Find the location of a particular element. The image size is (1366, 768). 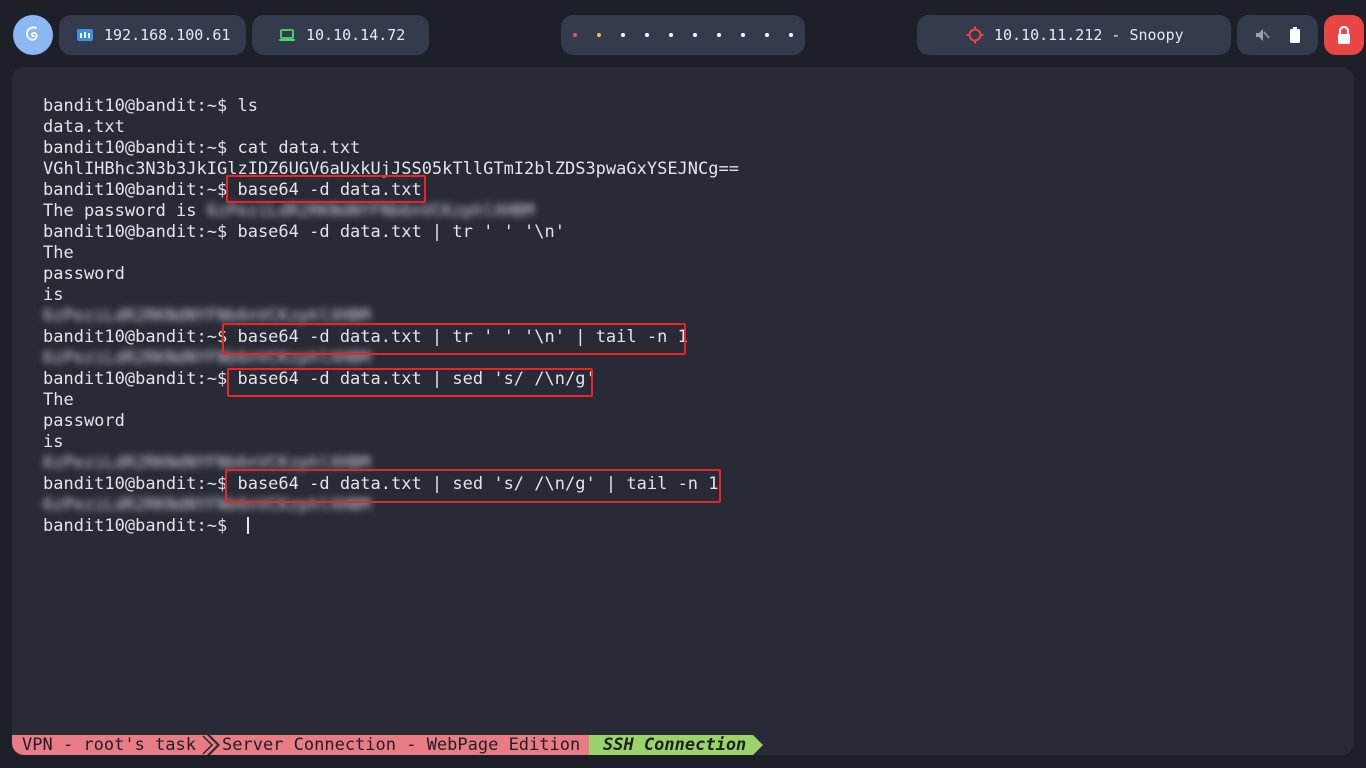

status-segment-ssh: SSH Connection is located at coordinates (676, 745).